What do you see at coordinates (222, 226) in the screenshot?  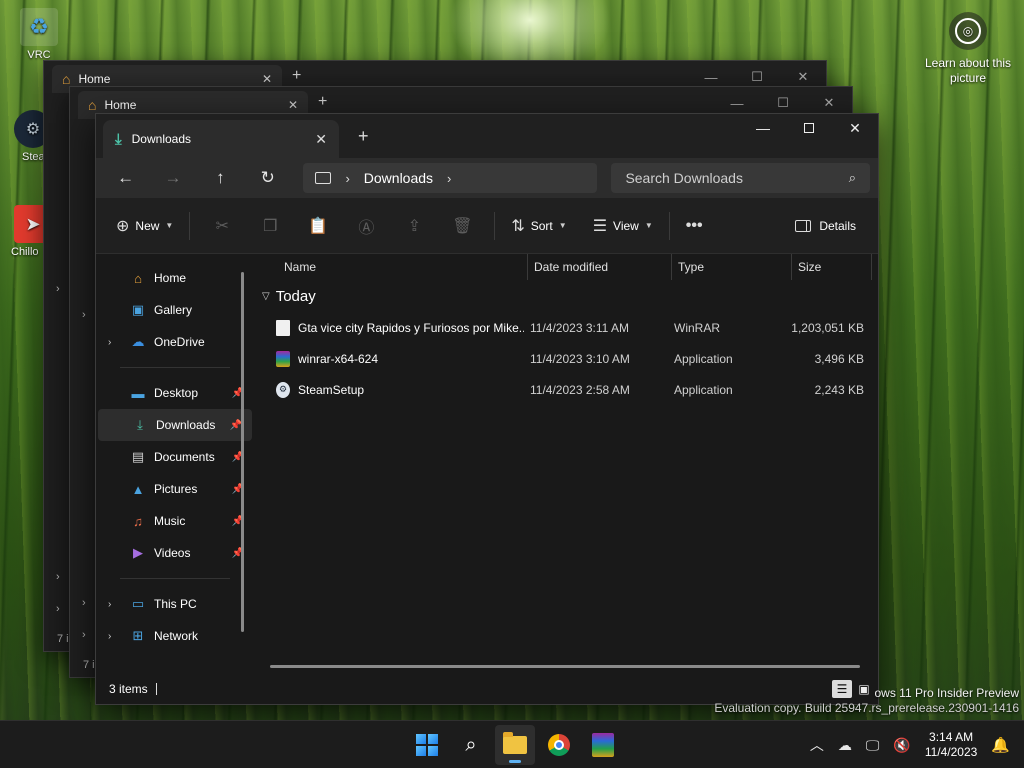 I see `cut-icon: ✂` at bounding box center [222, 226].